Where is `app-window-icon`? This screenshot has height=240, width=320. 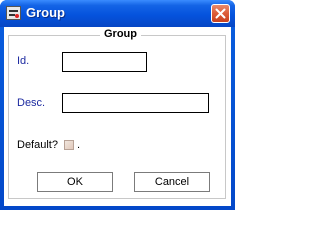 app-window-icon is located at coordinates (13, 13).